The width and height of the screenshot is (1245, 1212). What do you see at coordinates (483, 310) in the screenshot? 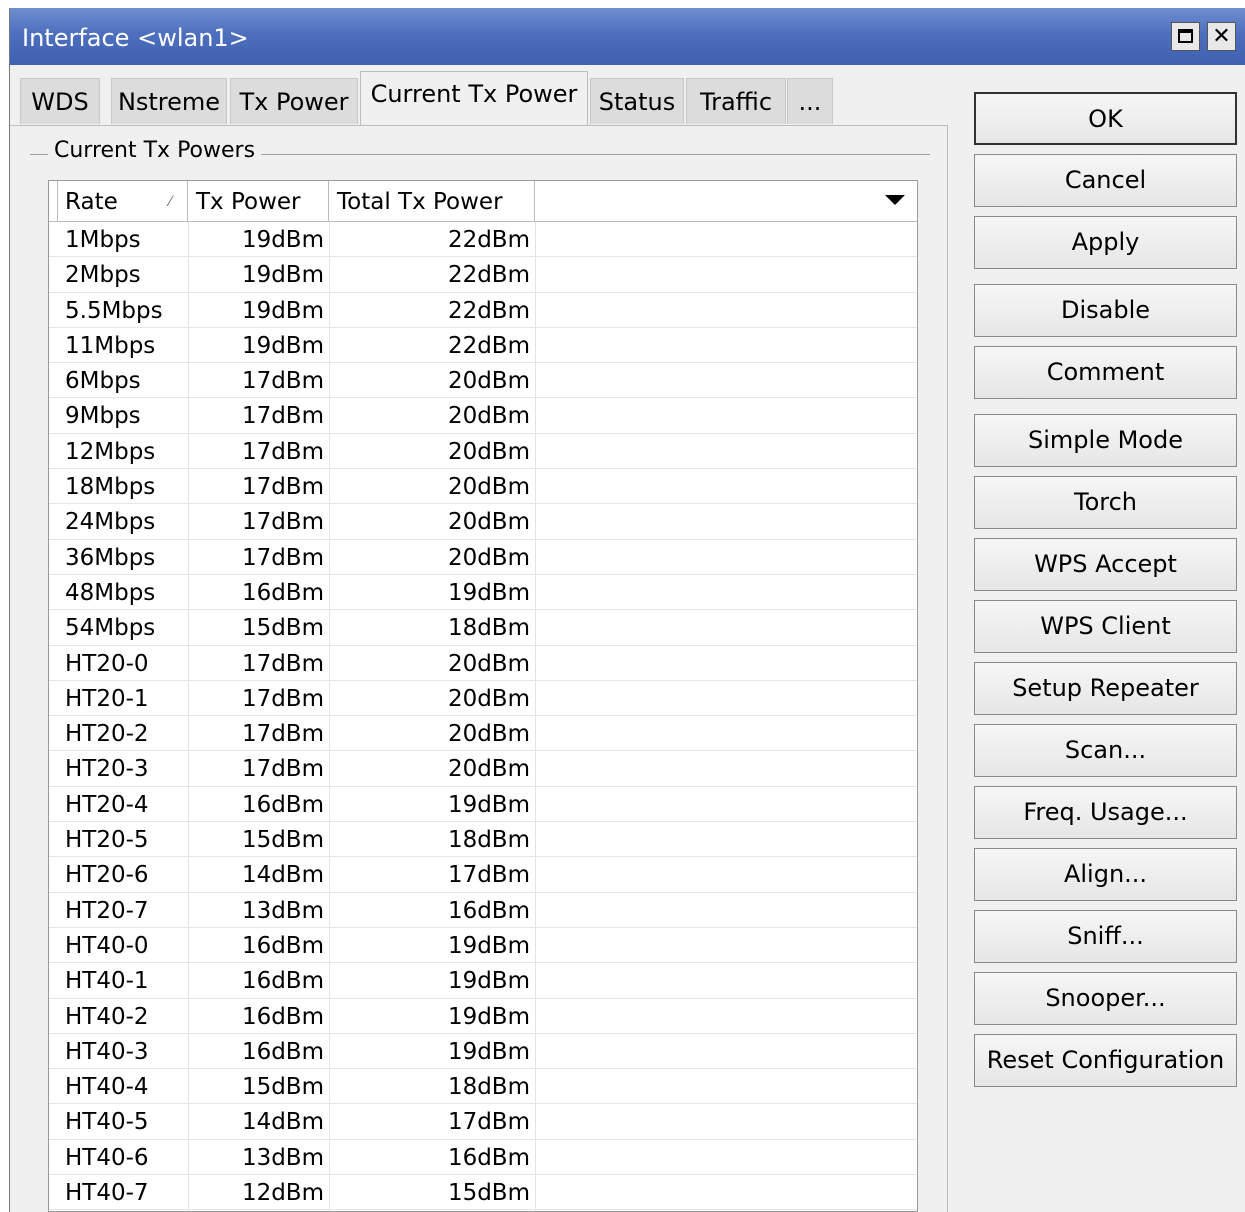
I see `table-row: 5.5Mbps 19dBm 22dBm` at bounding box center [483, 310].